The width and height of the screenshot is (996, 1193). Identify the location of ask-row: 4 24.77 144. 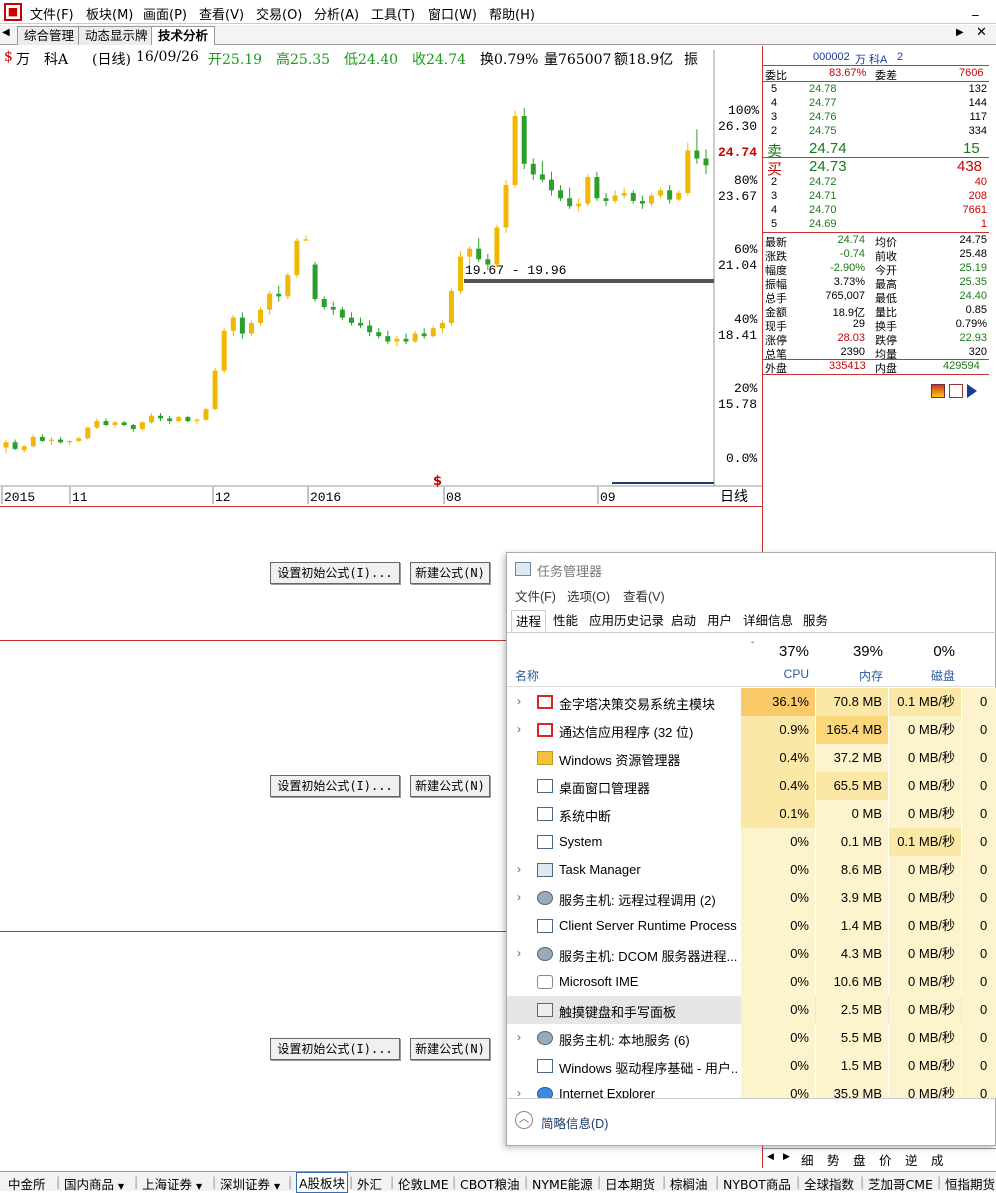
(876, 104).